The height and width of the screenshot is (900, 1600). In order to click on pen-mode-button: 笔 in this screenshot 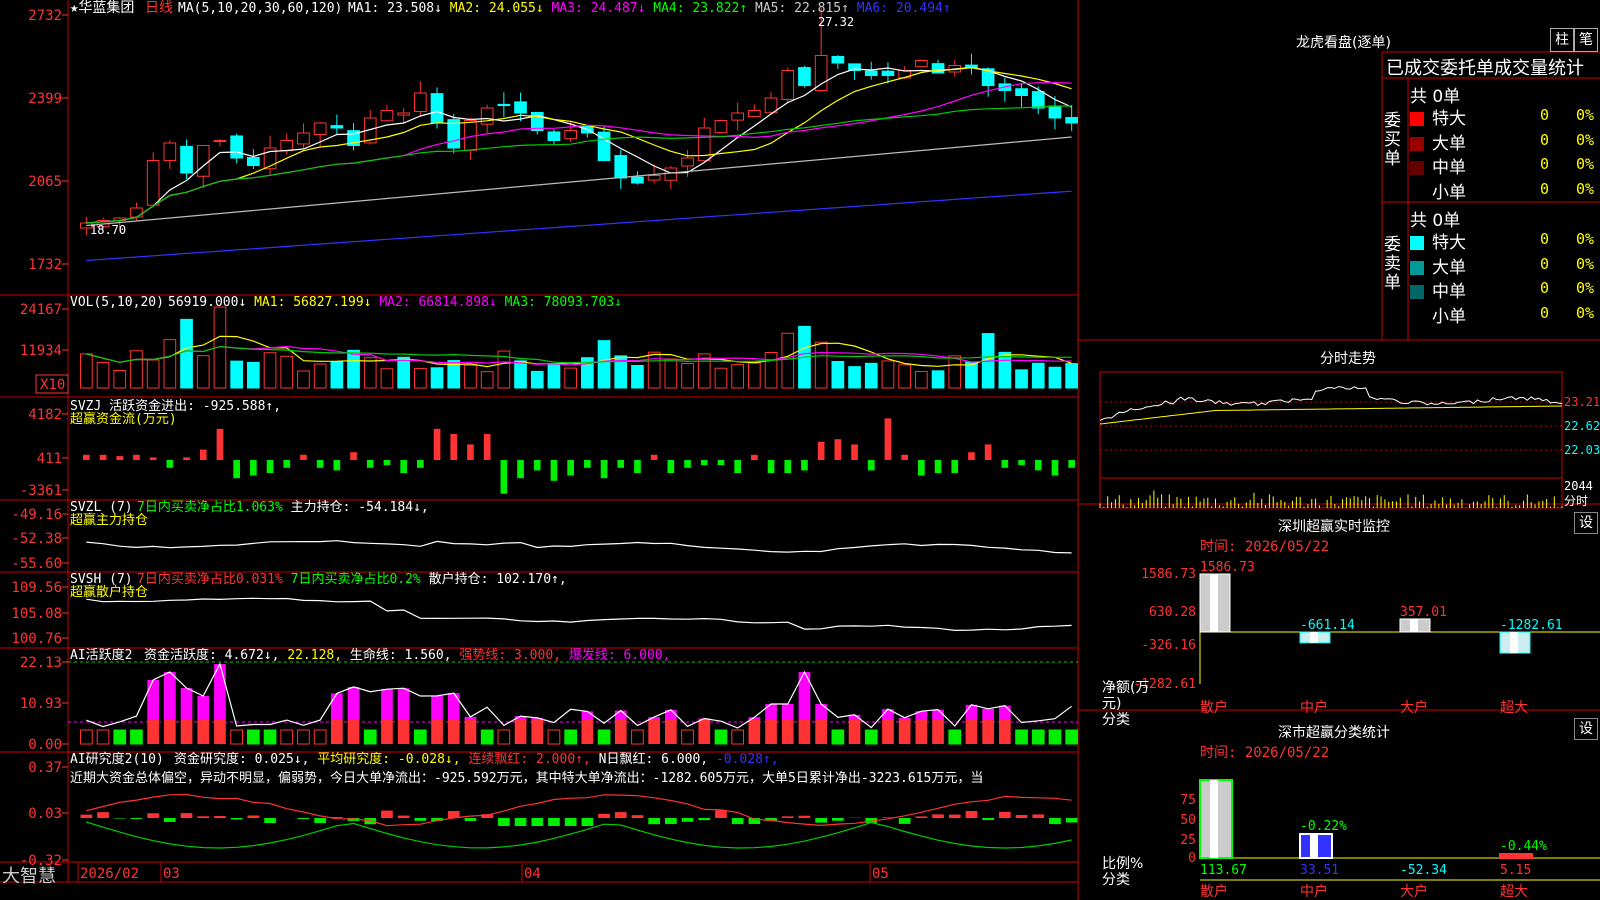, I will do `click(1586, 40)`.